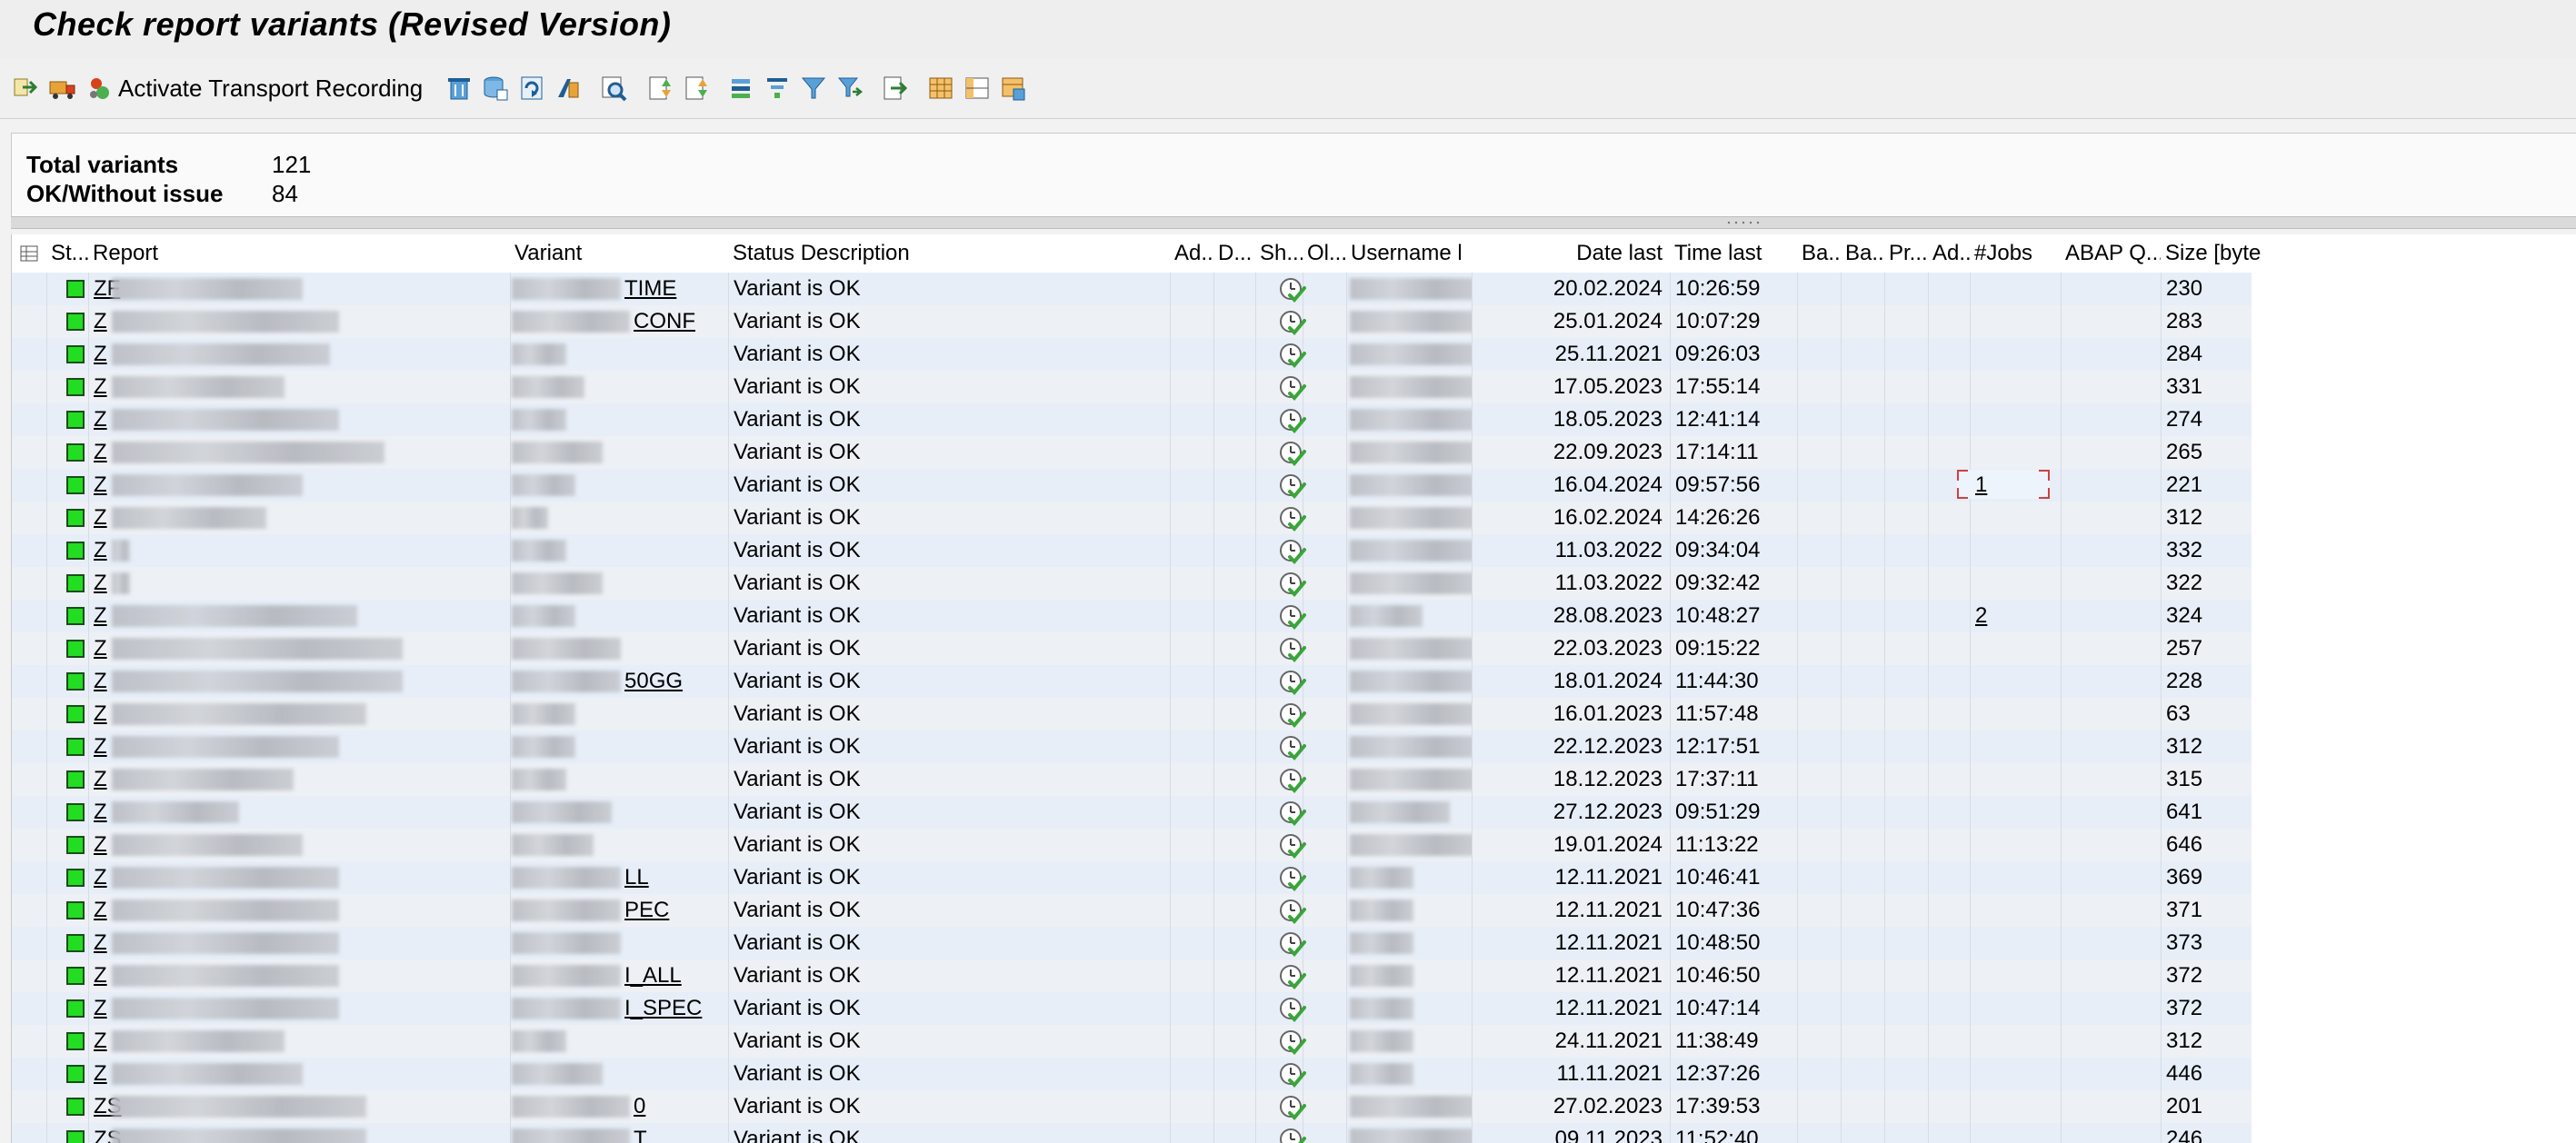 The width and height of the screenshot is (2576, 1143). What do you see at coordinates (2016, 616) in the screenshot?
I see `jobs-count-link: 2` at bounding box center [2016, 616].